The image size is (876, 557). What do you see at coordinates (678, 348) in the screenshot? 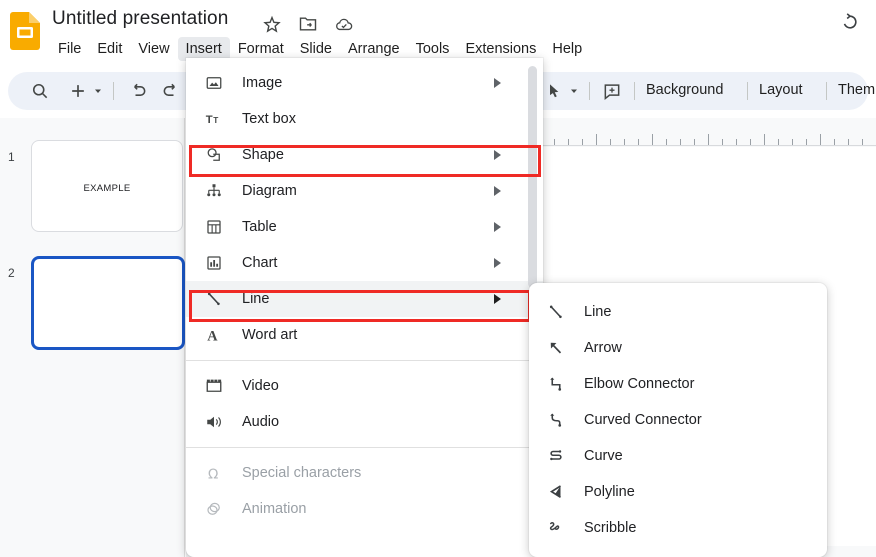
I see `submenu-item-arrow: Arrow` at bounding box center [678, 348].